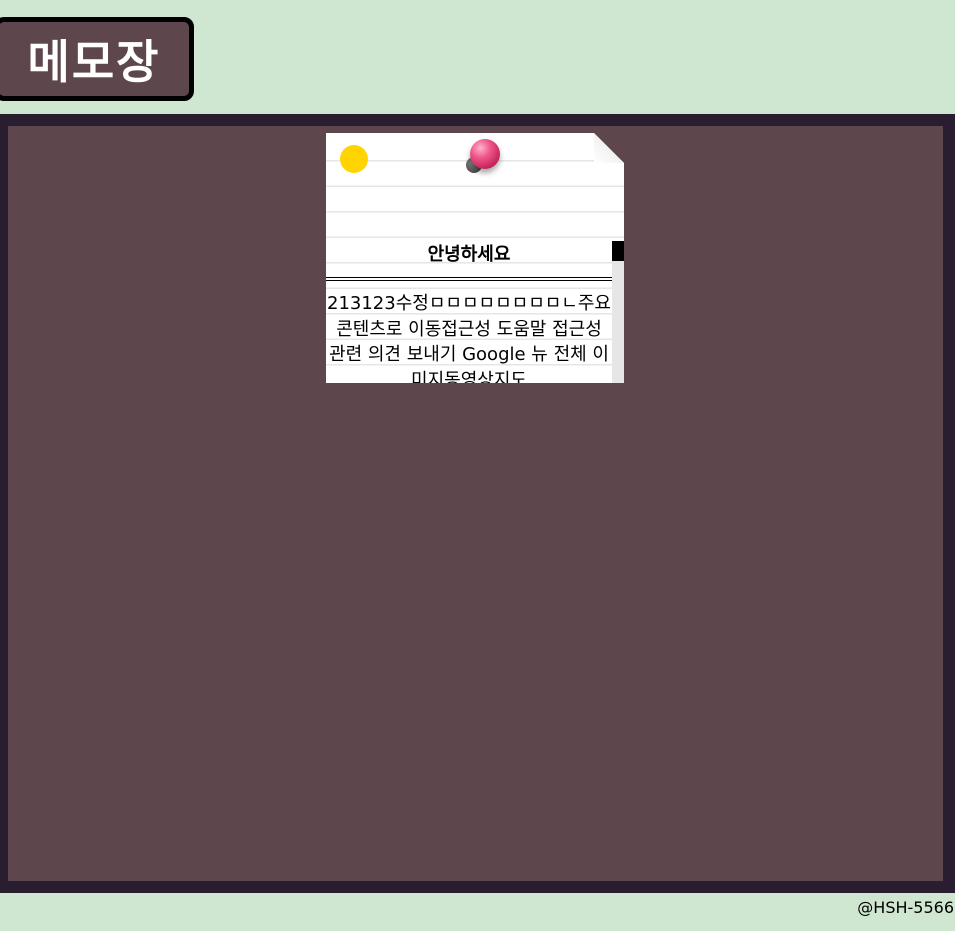 This screenshot has width=955, height=931. I want to click on pushpin-icon, so click(484, 159).